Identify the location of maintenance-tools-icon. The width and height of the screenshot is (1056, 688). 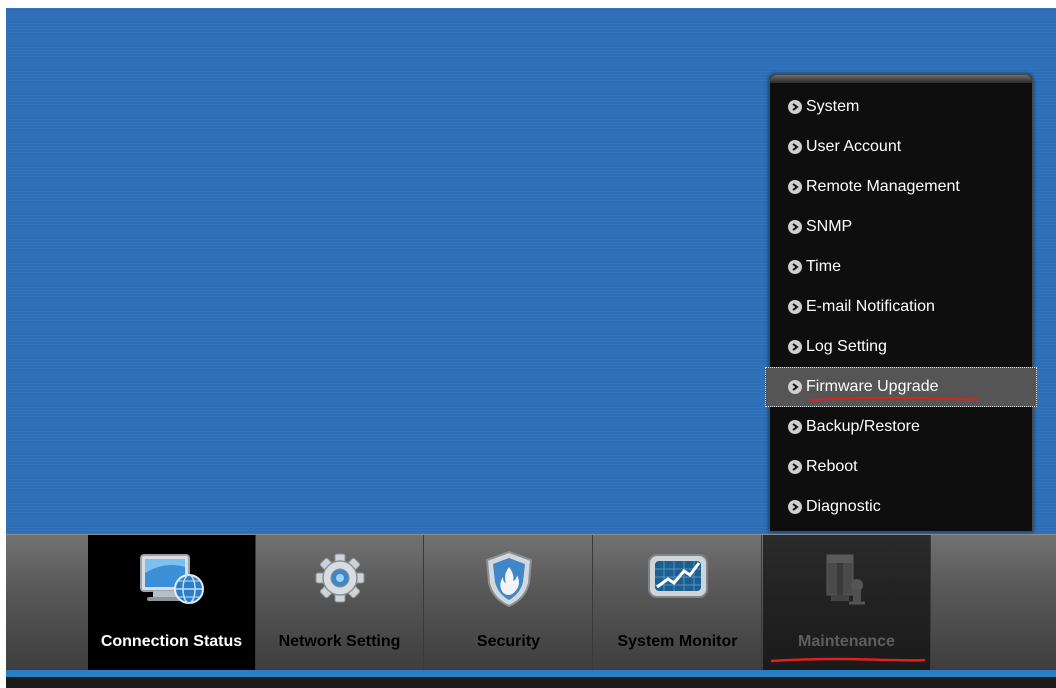
(845, 579).